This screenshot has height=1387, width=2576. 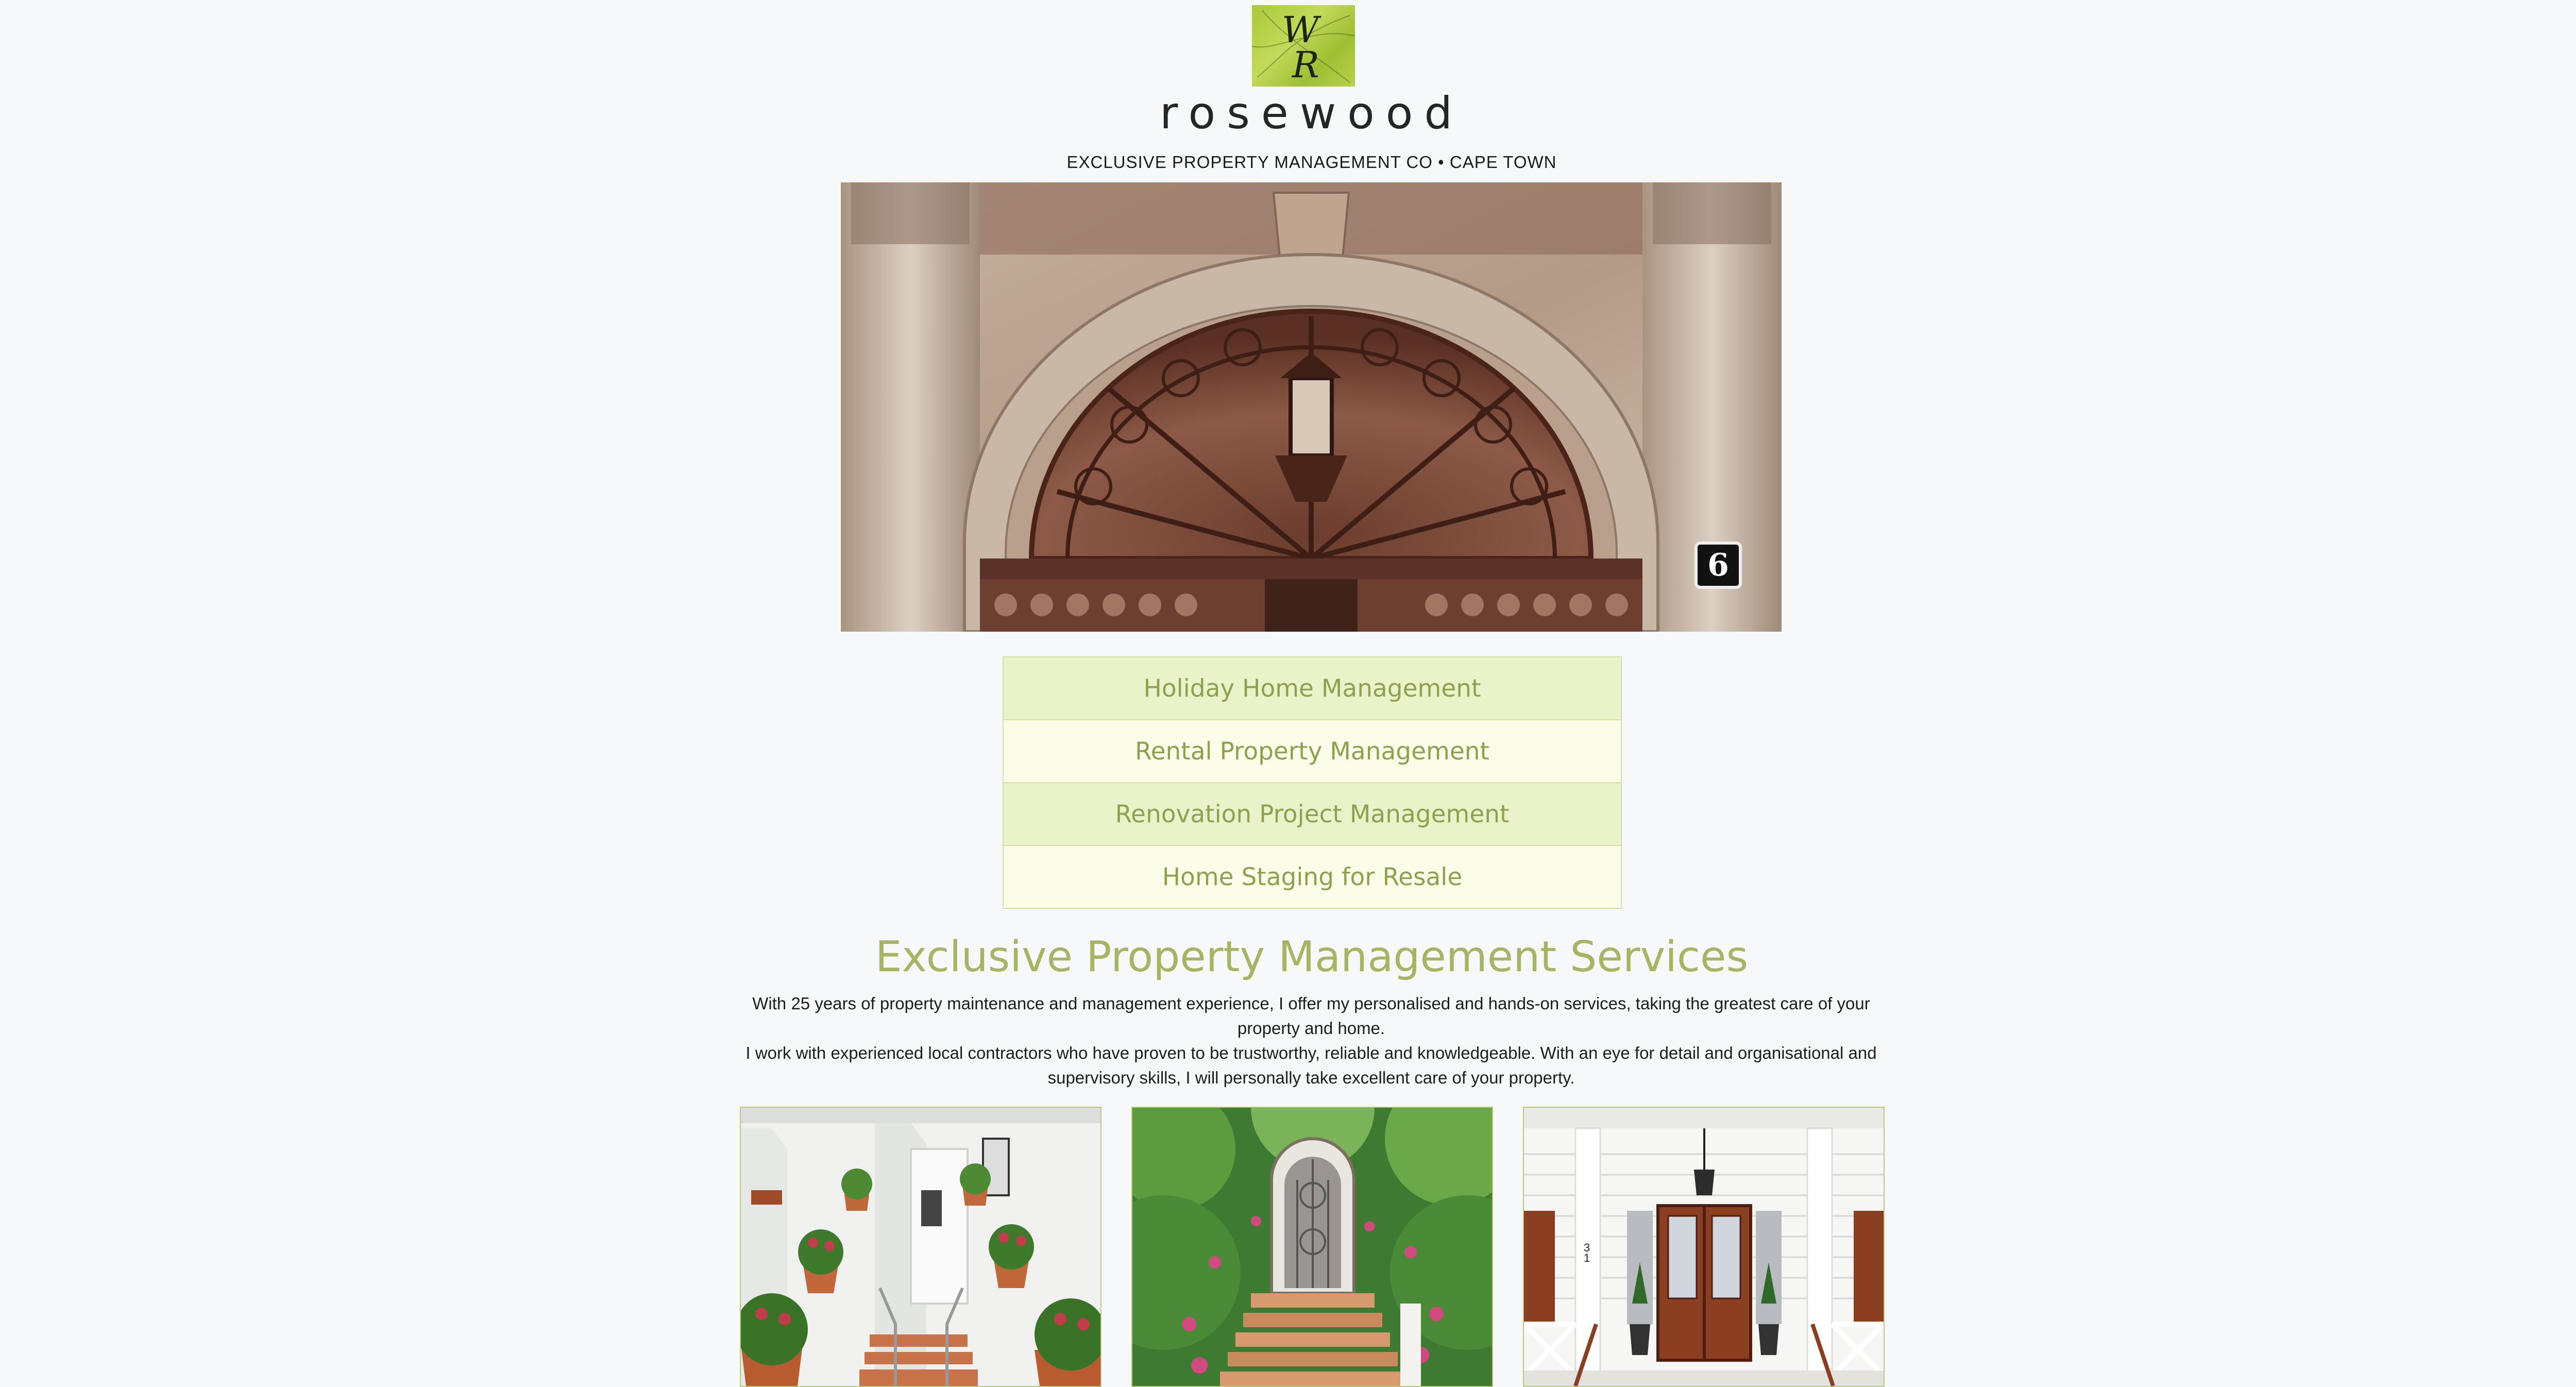 What do you see at coordinates (1312, 1247) in the screenshot?
I see `gallery-card-garden-gate-stairs` at bounding box center [1312, 1247].